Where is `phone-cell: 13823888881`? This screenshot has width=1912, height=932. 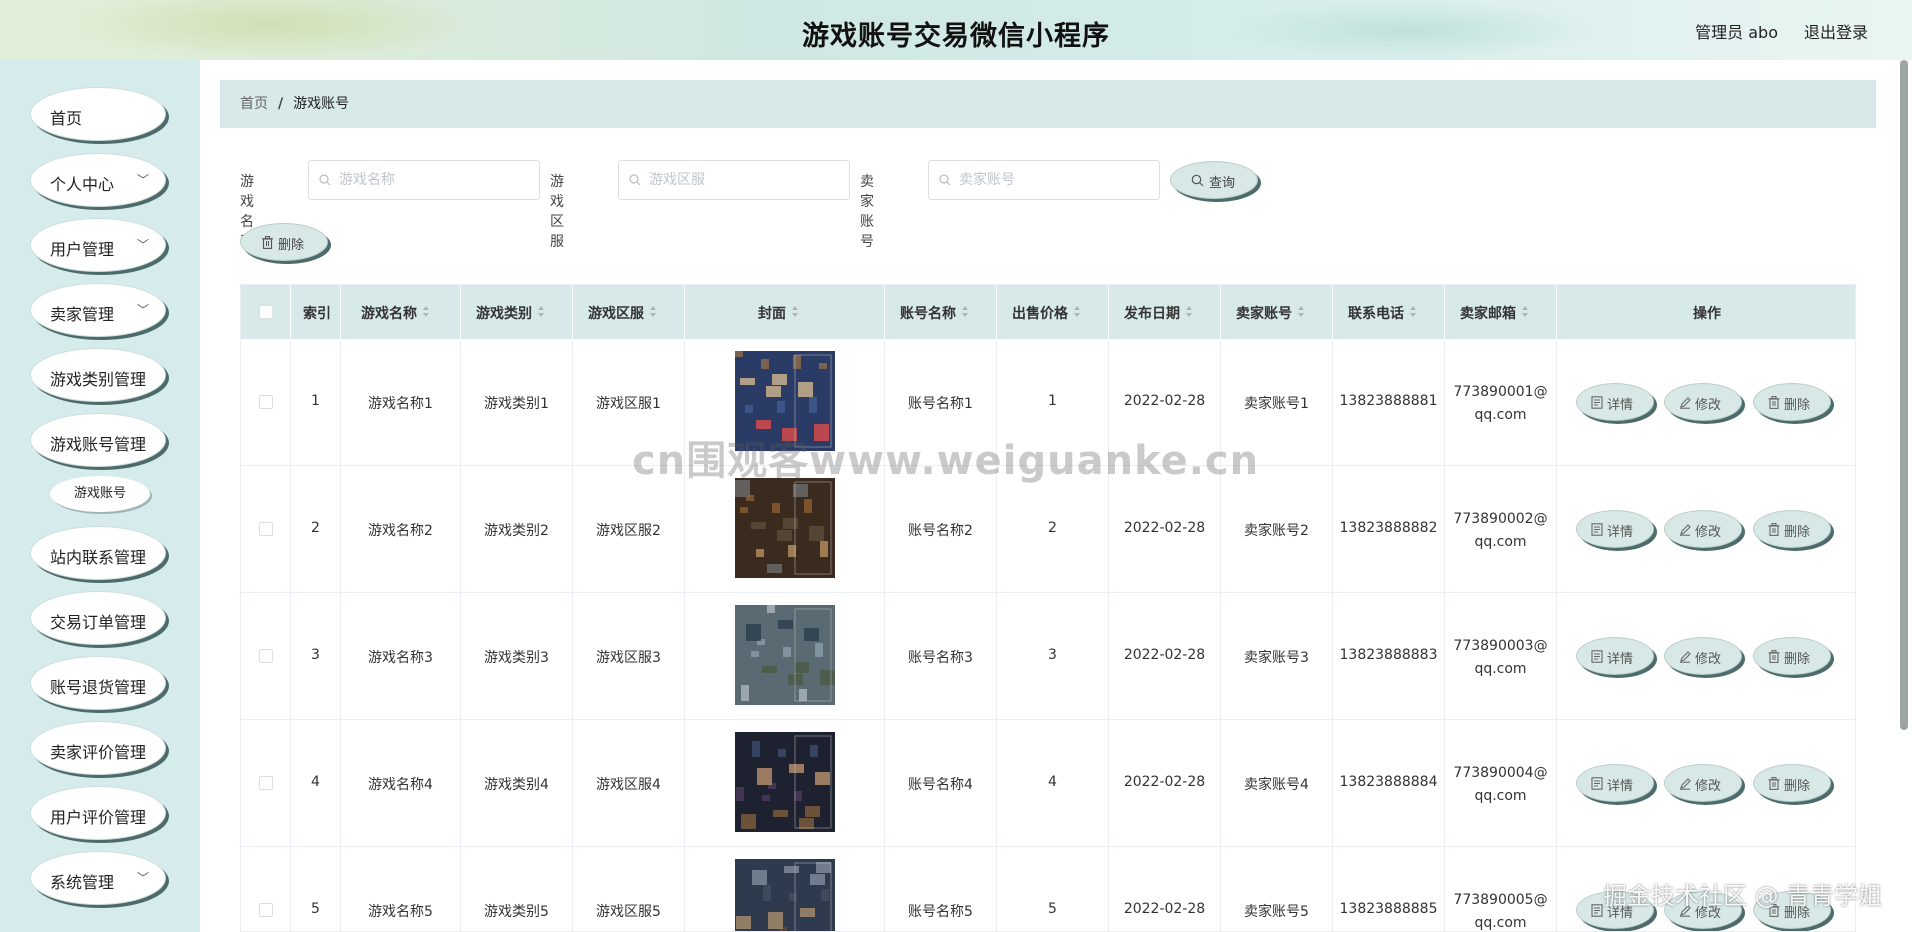 phone-cell: 13823888881 is located at coordinates (1389, 402).